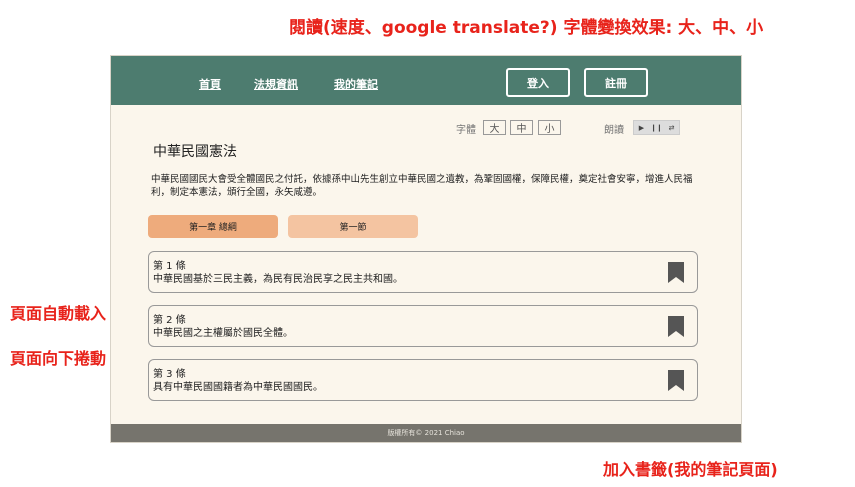 The height and width of the screenshot is (487, 855). I want to click on annotation-scroll-down: 頁面向下捲動, so click(58, 358).